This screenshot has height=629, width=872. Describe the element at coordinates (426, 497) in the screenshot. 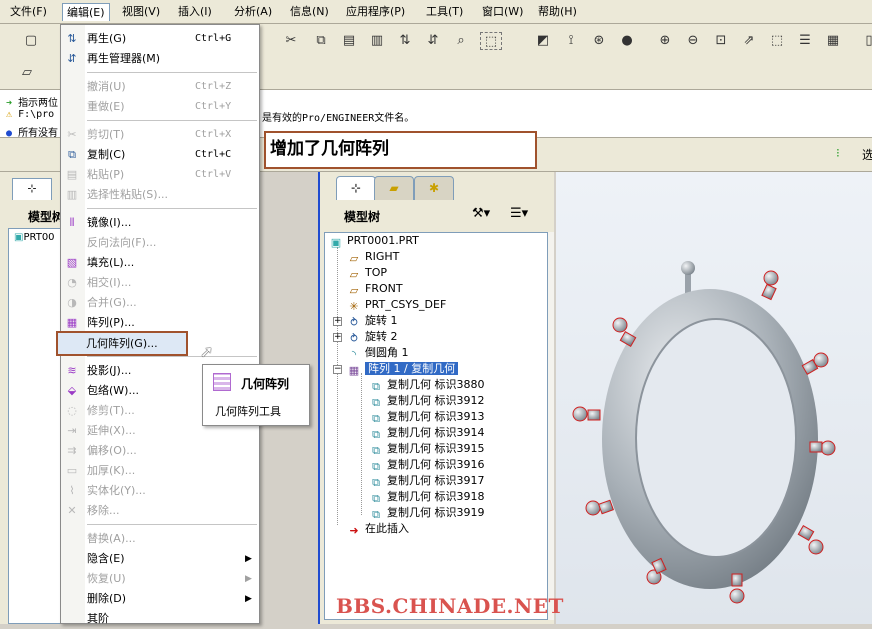

I see `tree-node-copy-geom: ⧉ 复制几何 标识3918` at that location.